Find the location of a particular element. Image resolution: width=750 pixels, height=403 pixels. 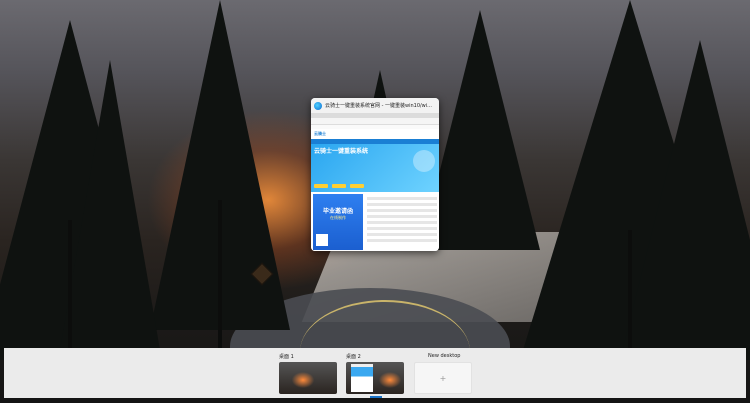

edge-icon is located at coordinates (318, 105).